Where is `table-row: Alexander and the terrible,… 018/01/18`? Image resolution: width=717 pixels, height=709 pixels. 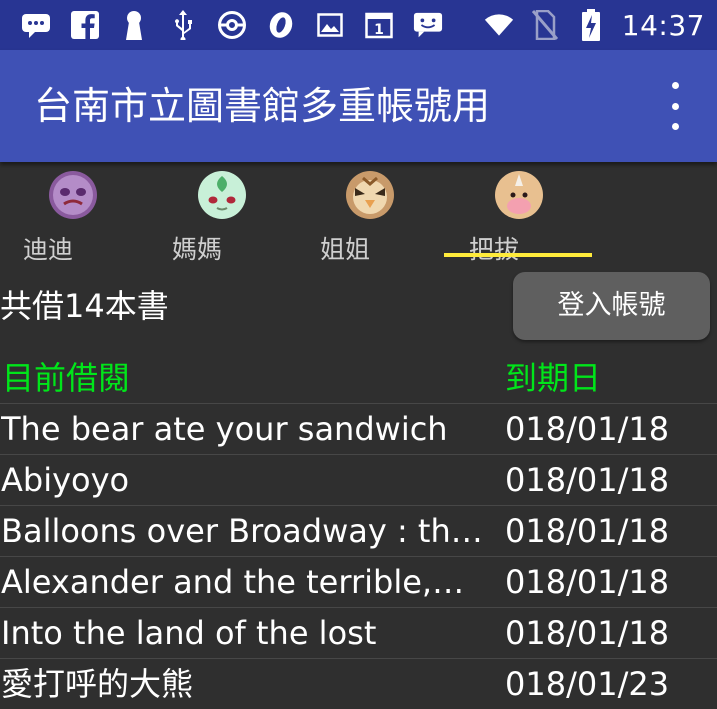
table-row: Alexander and the terrible,… 018/01/18 is located at coordinates (358, 581).